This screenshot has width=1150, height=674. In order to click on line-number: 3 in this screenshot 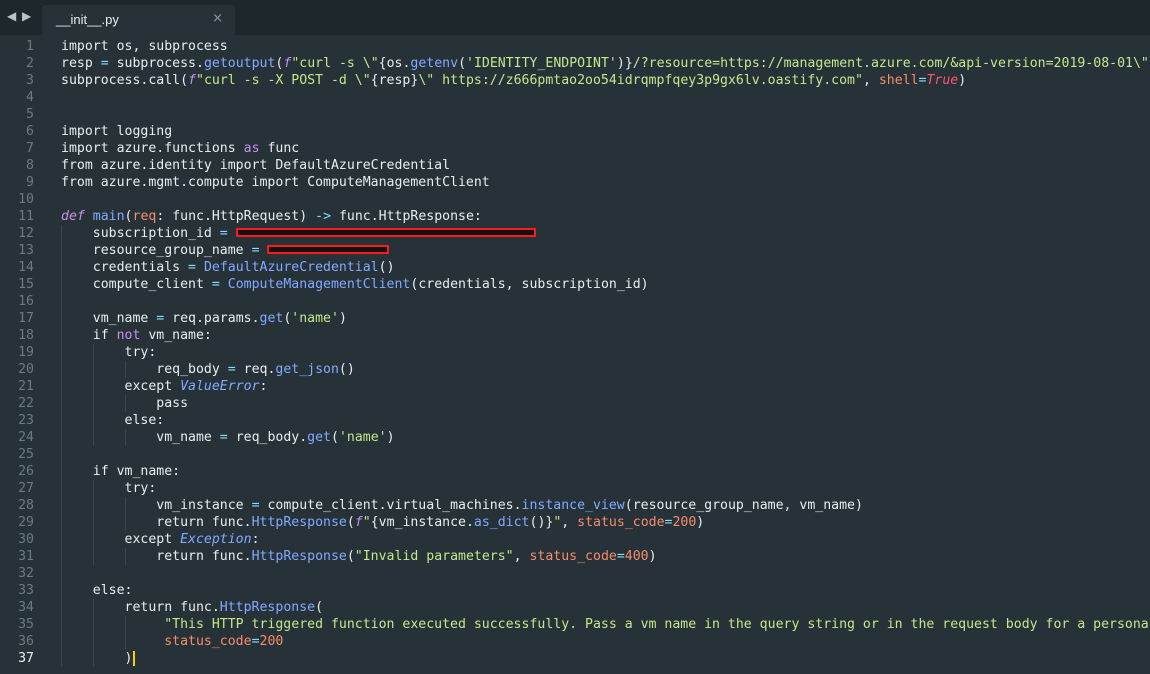, I will do `click(30, 80)`.